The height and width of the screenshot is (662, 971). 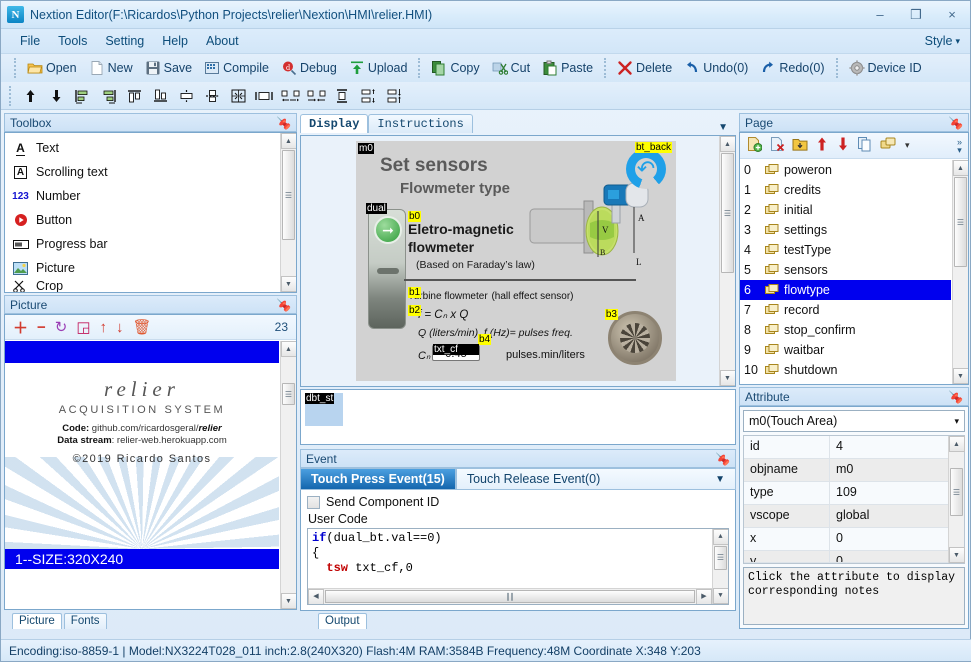 What do you see at coordinates (144, 268) in the screenshot?
I see `toolbox-item-picture: Picture` at bounding box center [144, 268].